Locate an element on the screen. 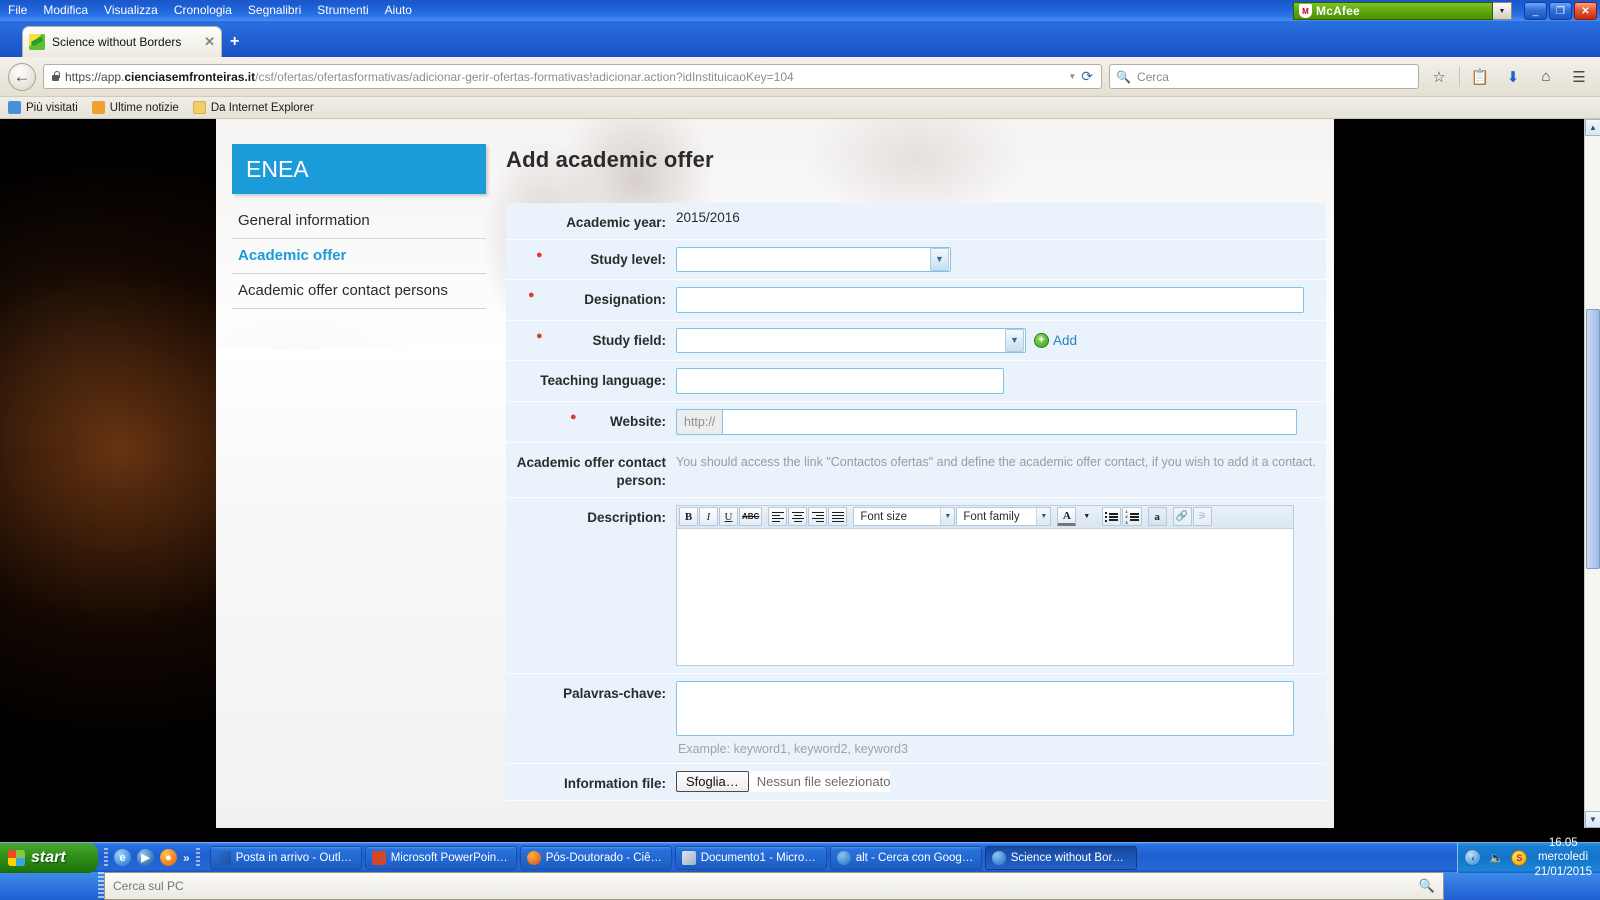 The width and height of the screenshot is (1600, 900). restore-button: ❐ is located at coordinates (1560, 11).